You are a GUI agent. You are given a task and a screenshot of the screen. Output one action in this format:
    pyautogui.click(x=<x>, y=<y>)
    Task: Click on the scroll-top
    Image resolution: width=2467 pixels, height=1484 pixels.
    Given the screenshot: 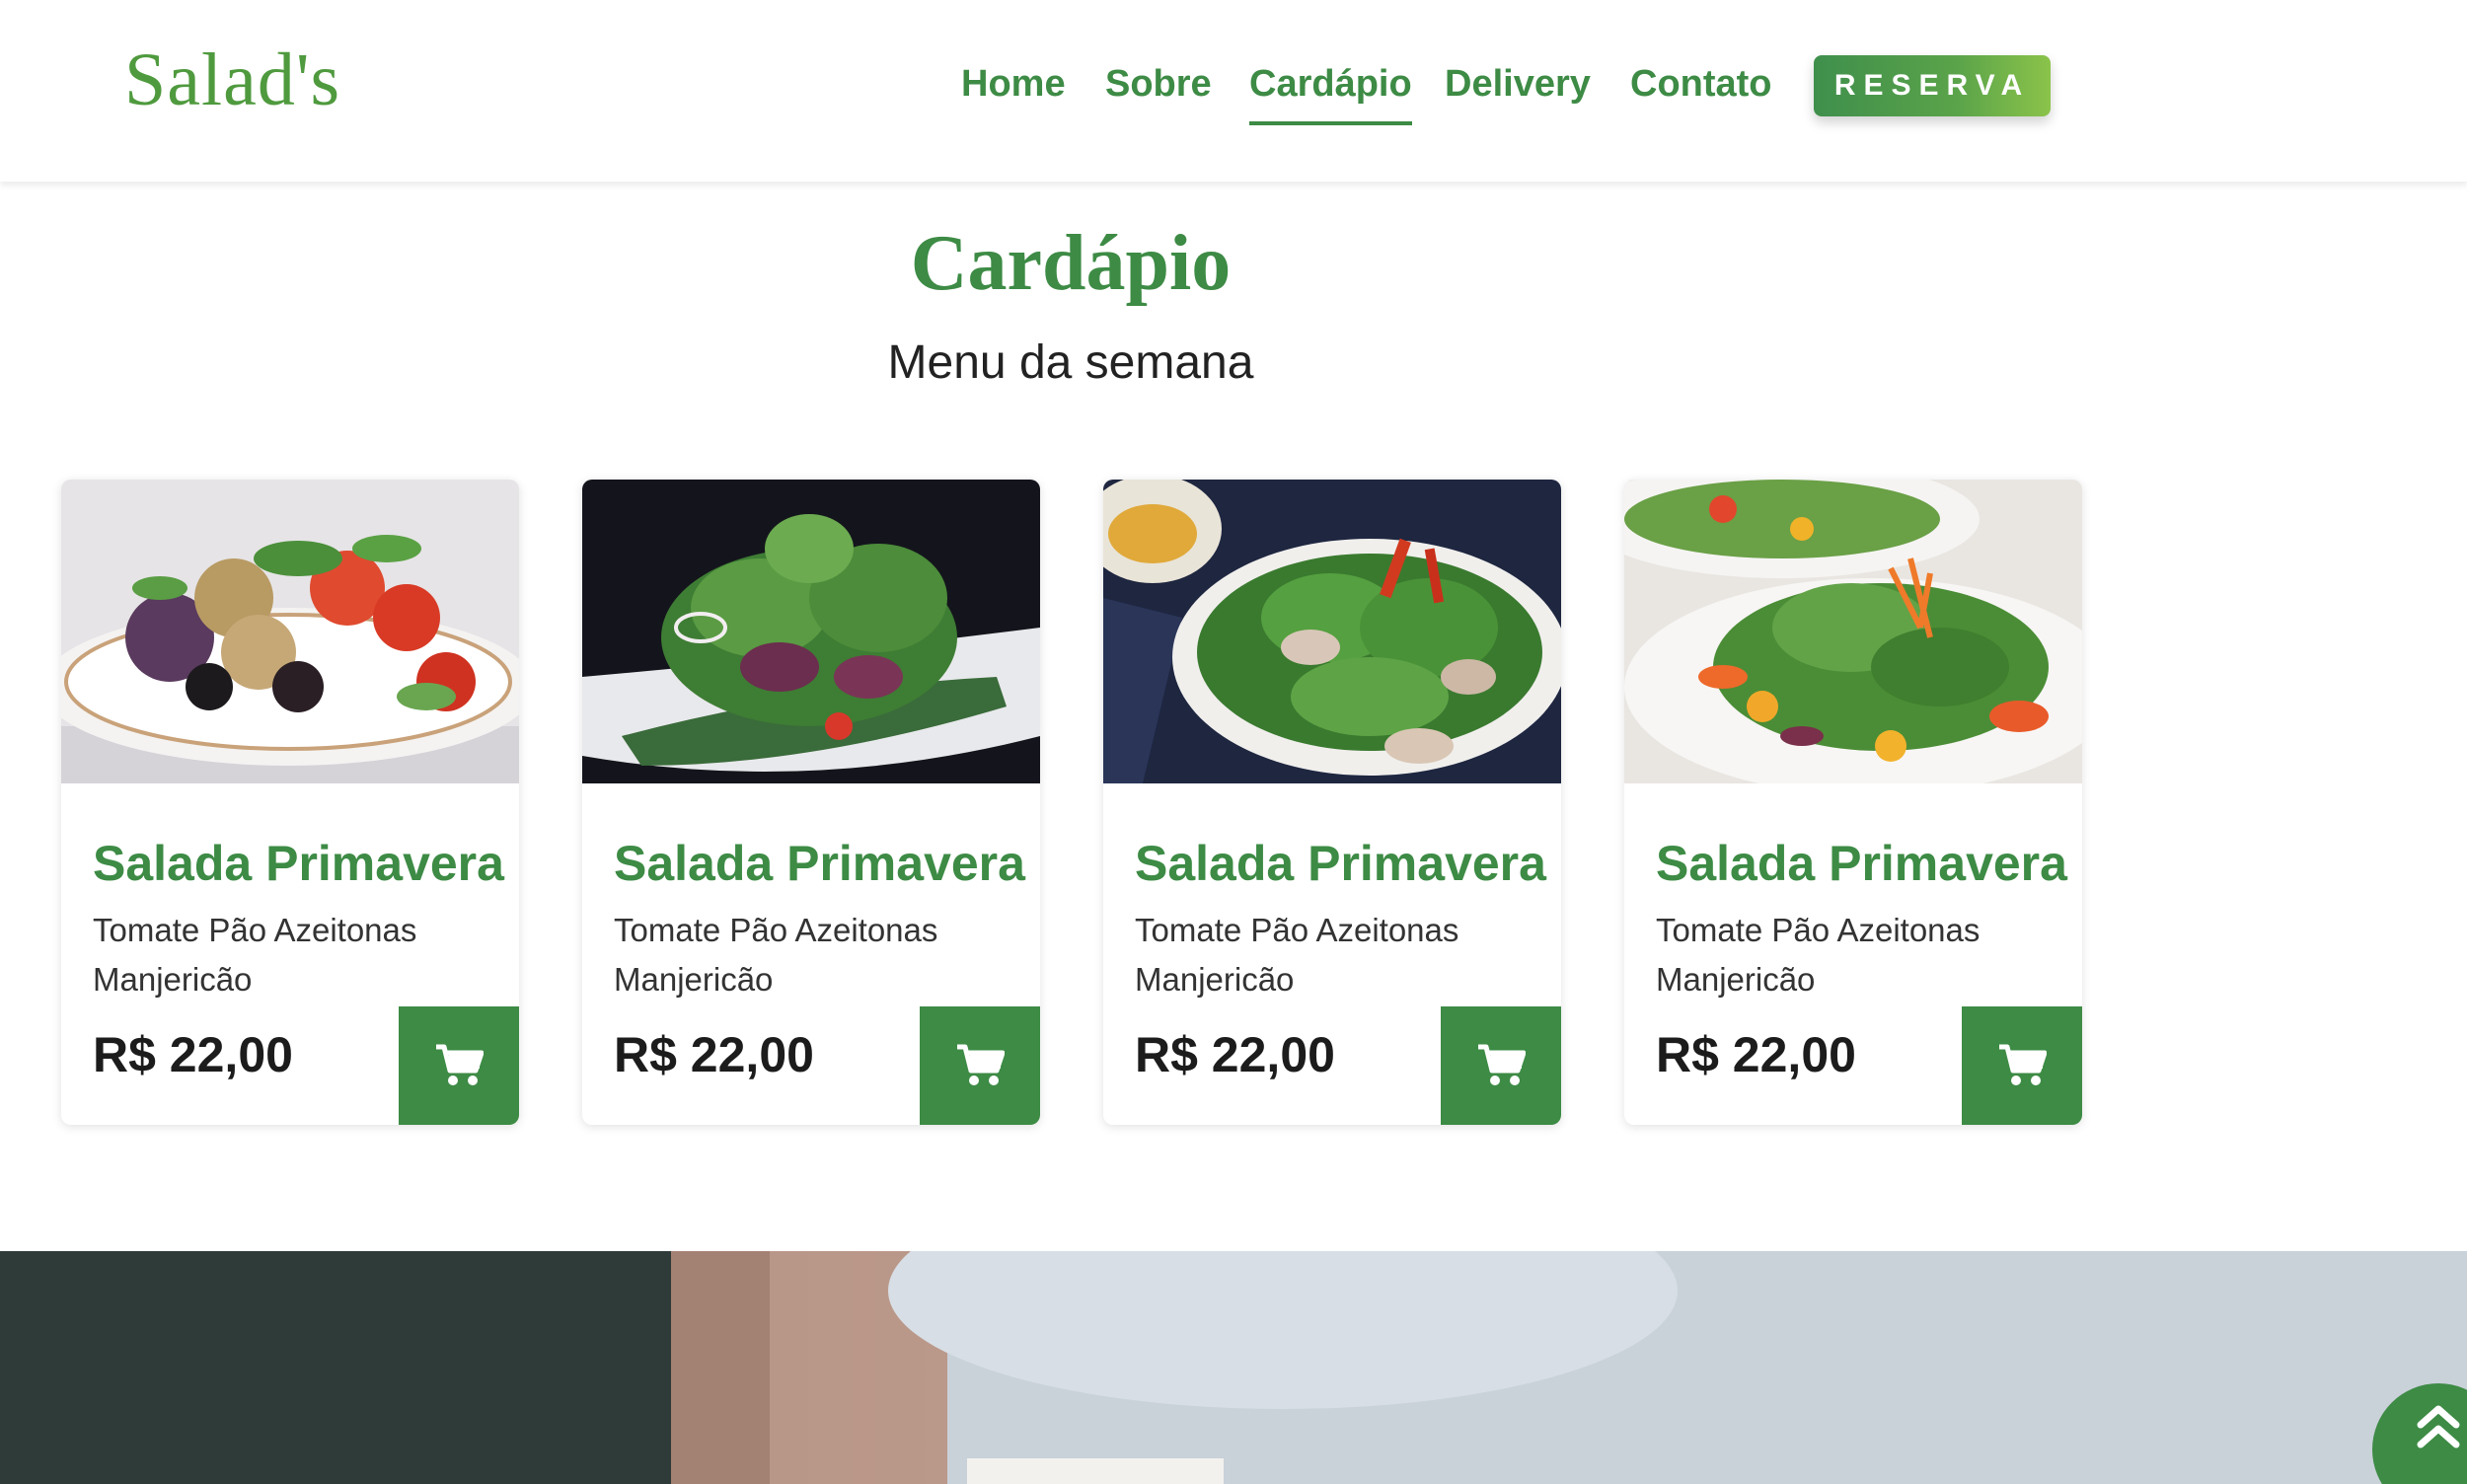 What is the action you would take?
    pyautogui.click(x=2419, y=1433)
    